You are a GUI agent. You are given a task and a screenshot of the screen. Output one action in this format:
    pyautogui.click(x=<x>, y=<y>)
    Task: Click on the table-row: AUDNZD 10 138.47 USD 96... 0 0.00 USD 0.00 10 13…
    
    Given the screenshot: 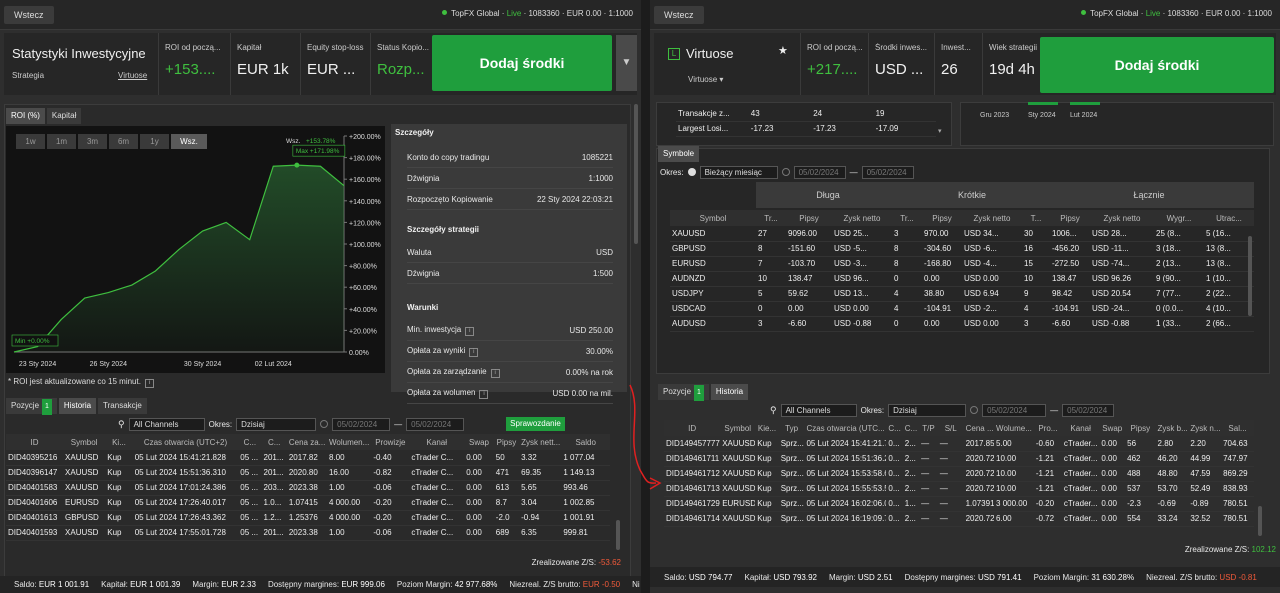 What is the action you would take?
    pyautogui.click(x=962, y=279)
    